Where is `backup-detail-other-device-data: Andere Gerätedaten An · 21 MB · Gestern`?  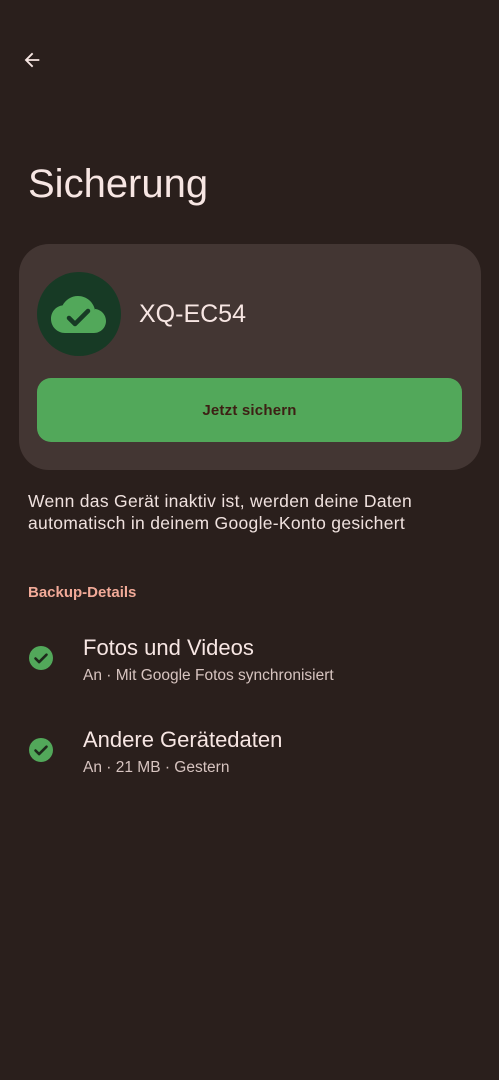
backup-detail-other-device-data: Andere Gerätedaten An · 21 MB · Gestern is located at coordinates (249, 758).